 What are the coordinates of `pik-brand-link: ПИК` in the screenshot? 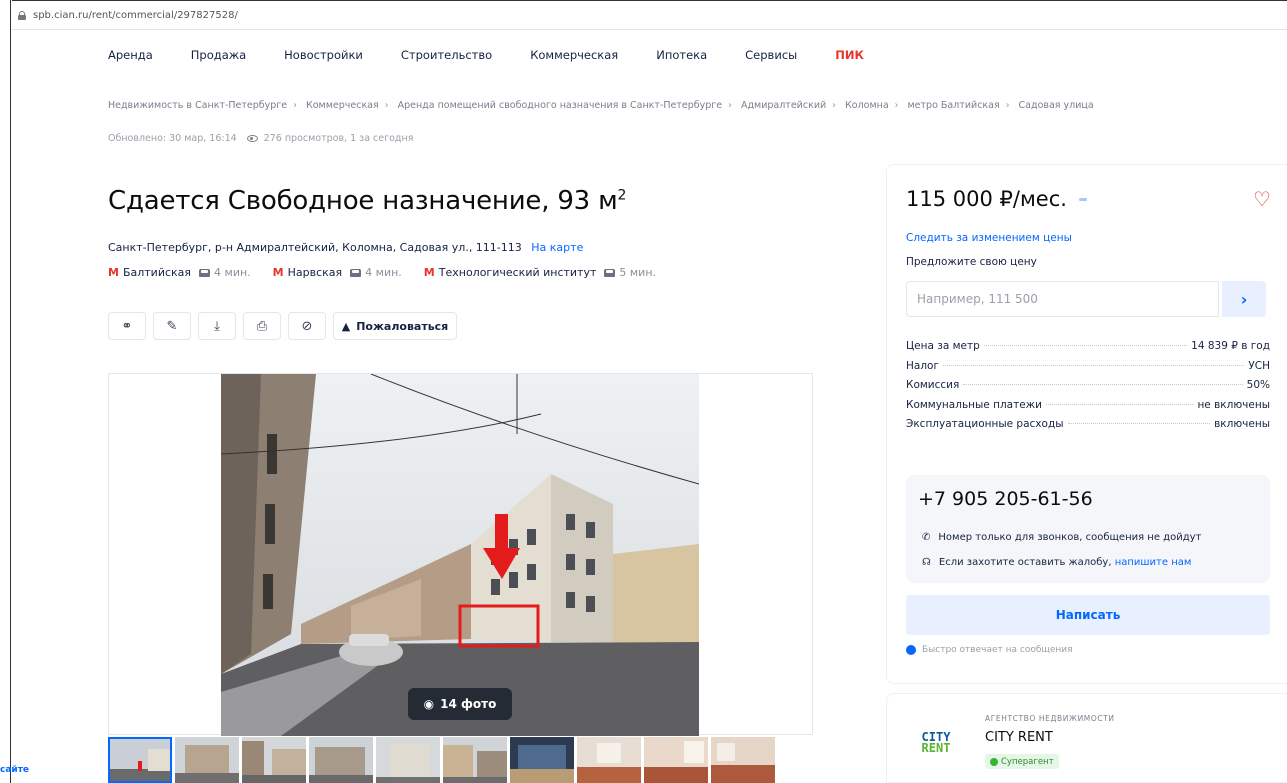 It's located at (849, 55).